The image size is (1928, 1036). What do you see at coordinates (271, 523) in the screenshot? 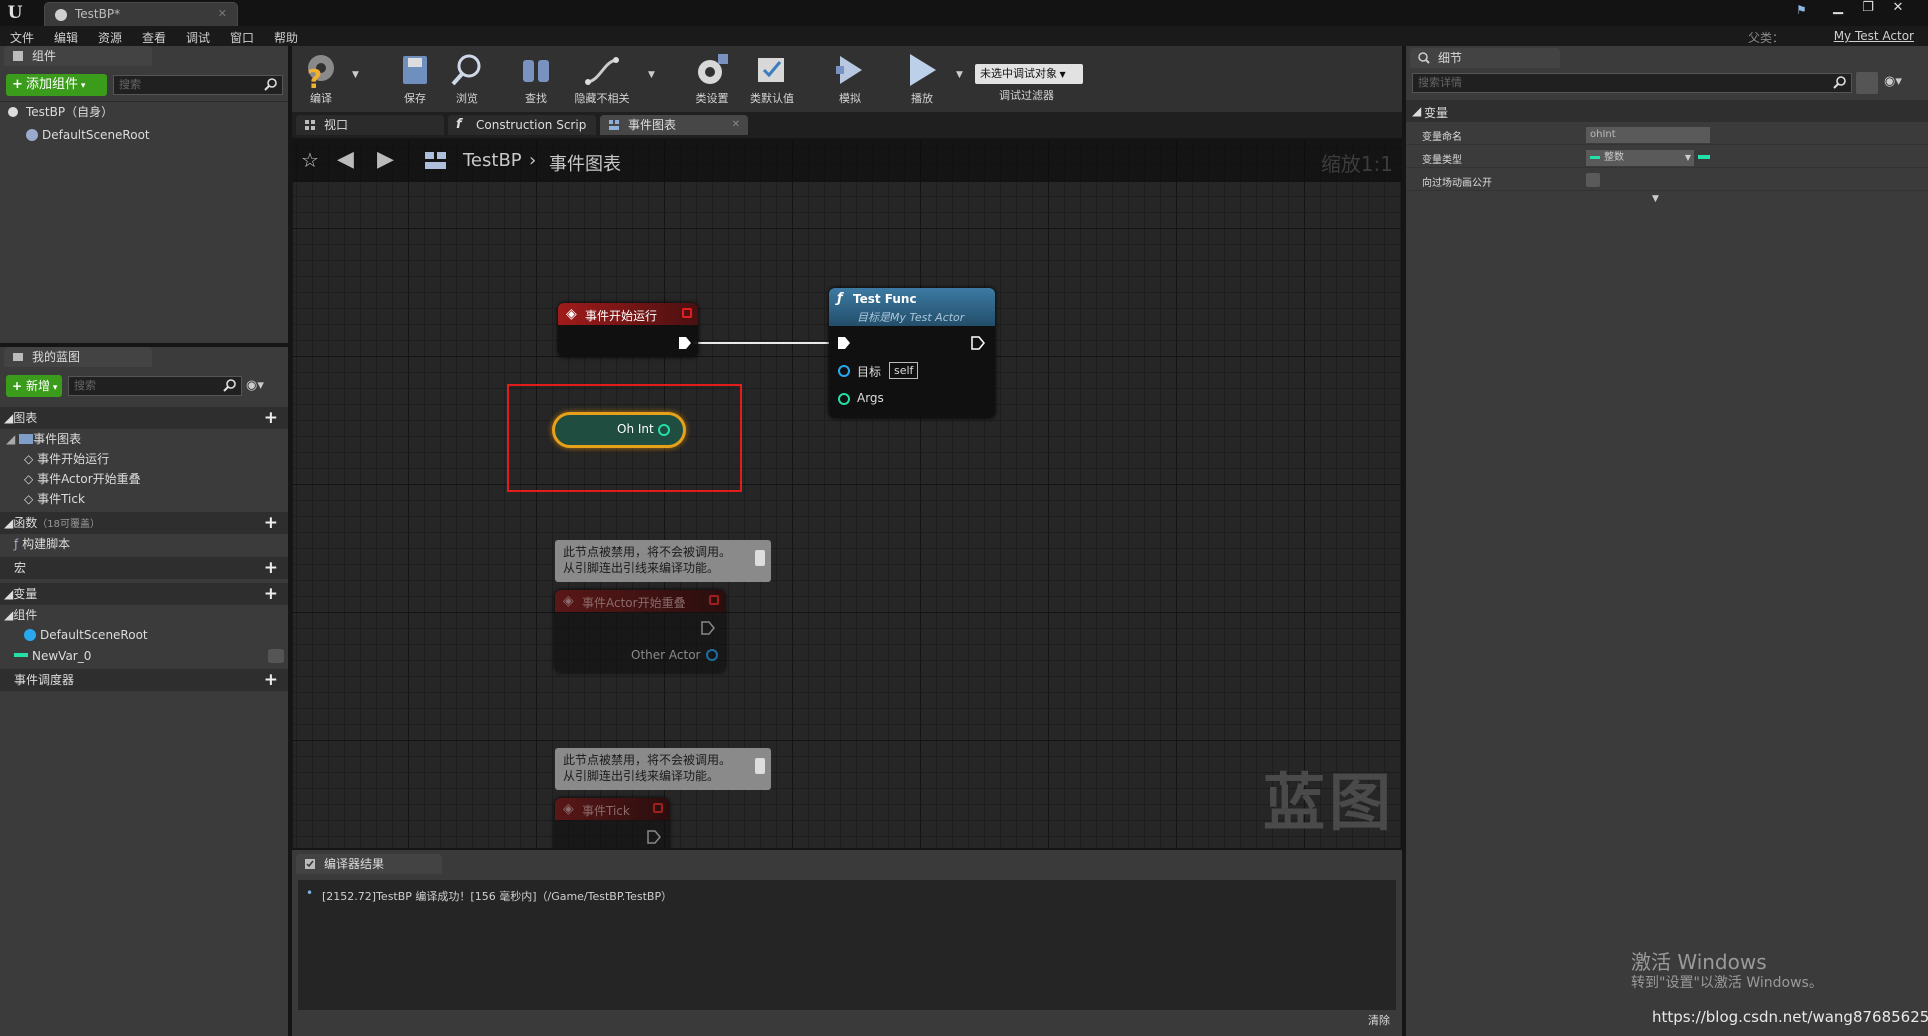
I see `add-function-icon: +` at bounding box center [271, 523].